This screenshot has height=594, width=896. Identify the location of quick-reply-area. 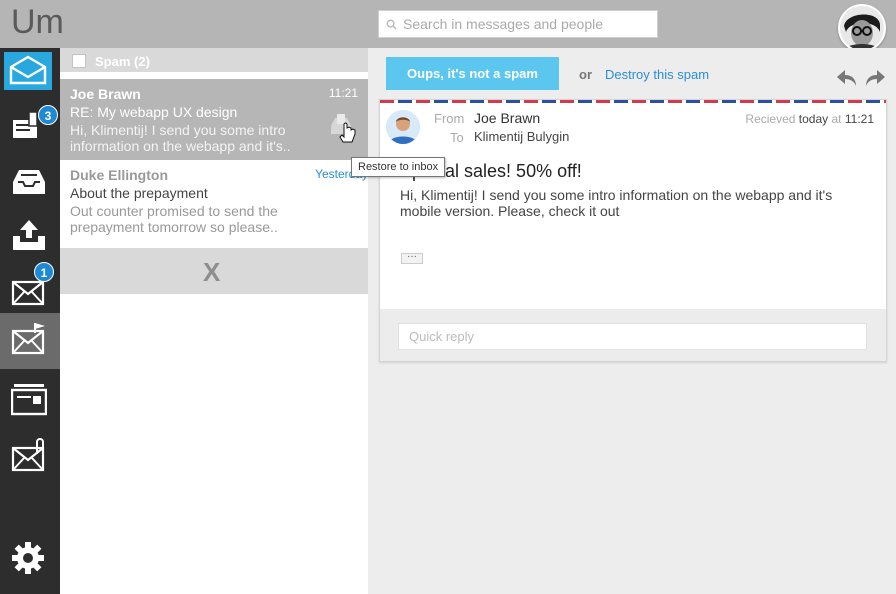
(633, 335).